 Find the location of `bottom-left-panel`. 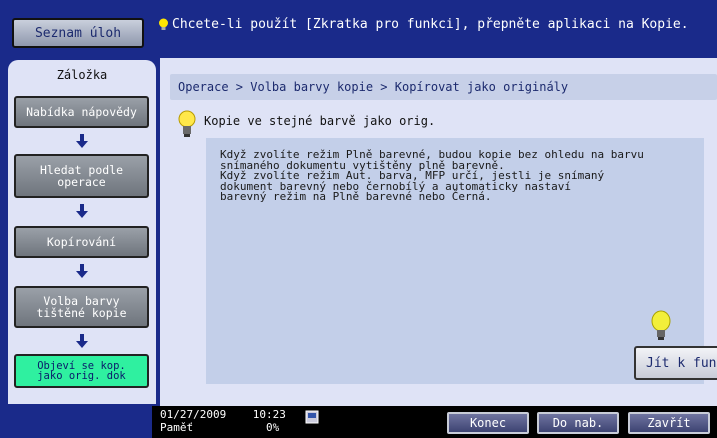

bottom-left-panel is located at coordinates (76, 422).